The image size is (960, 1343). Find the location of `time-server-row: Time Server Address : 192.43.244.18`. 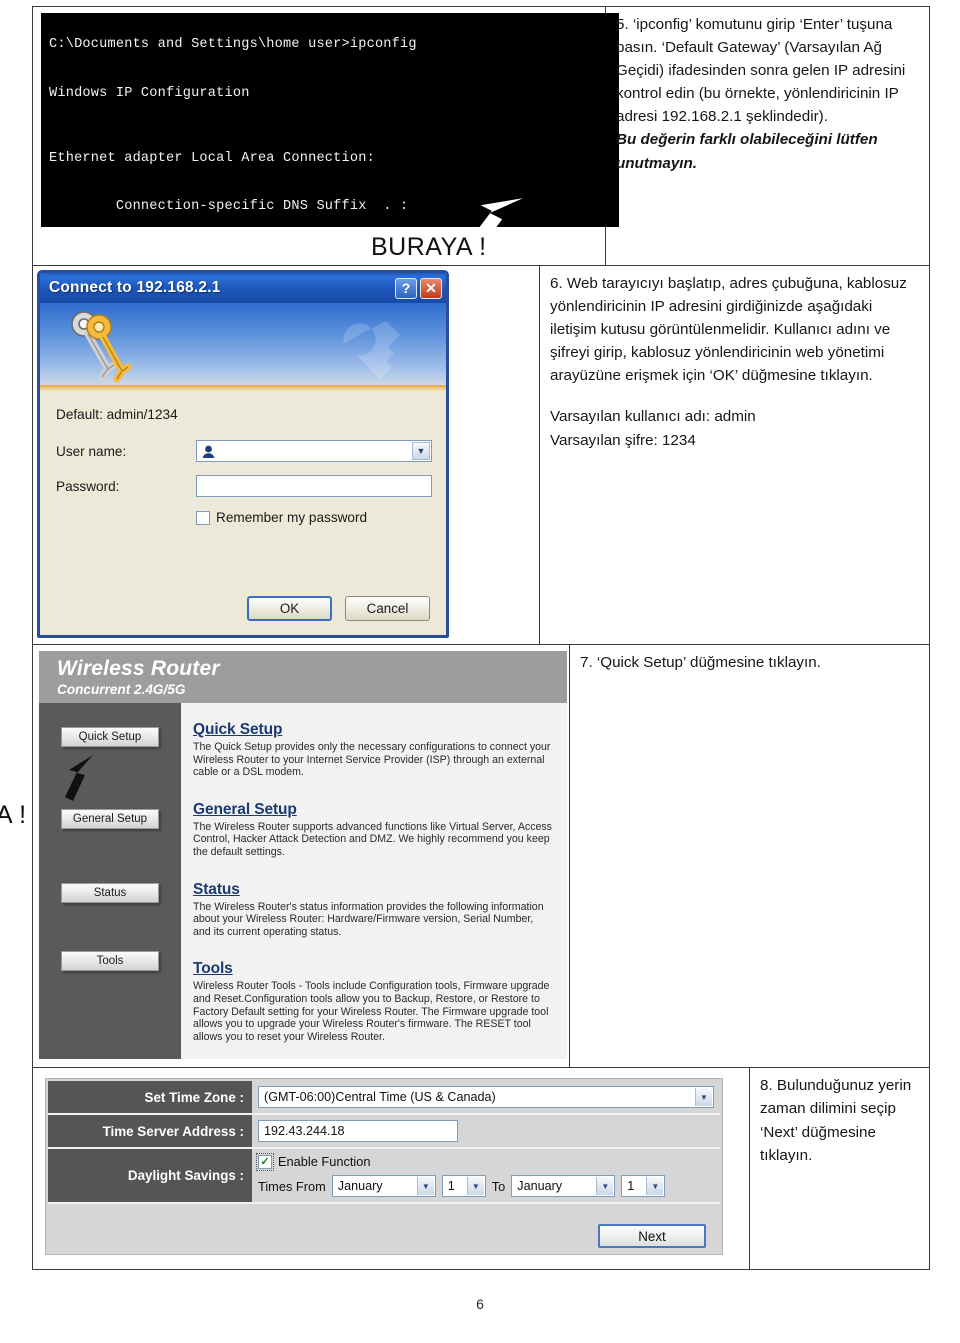

time-server-row: Time Server Address : 192.43.244.18 is located at coordinates (384, 1132).